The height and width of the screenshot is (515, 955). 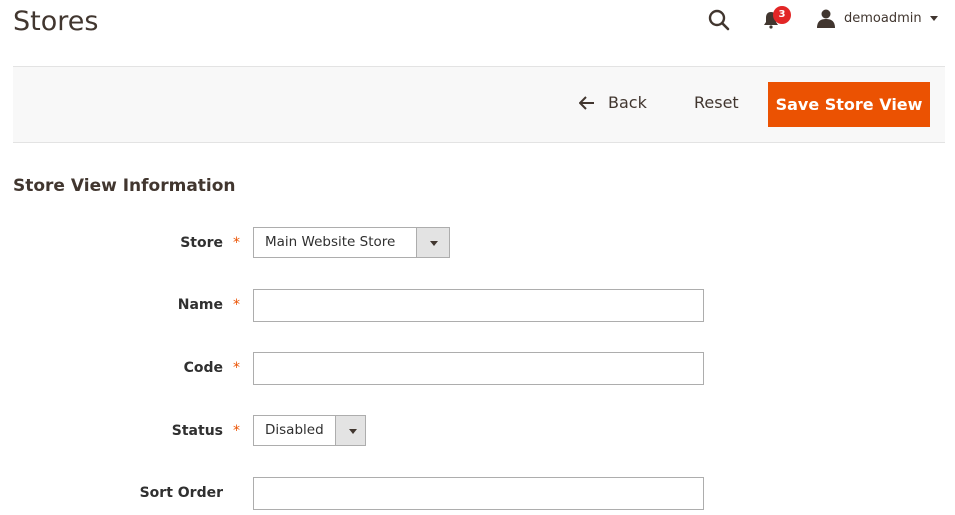 What do you see at coordinates (201, 243) in the screenshot?
I see `field-label-store: Store` at bounding box center [201, 243].